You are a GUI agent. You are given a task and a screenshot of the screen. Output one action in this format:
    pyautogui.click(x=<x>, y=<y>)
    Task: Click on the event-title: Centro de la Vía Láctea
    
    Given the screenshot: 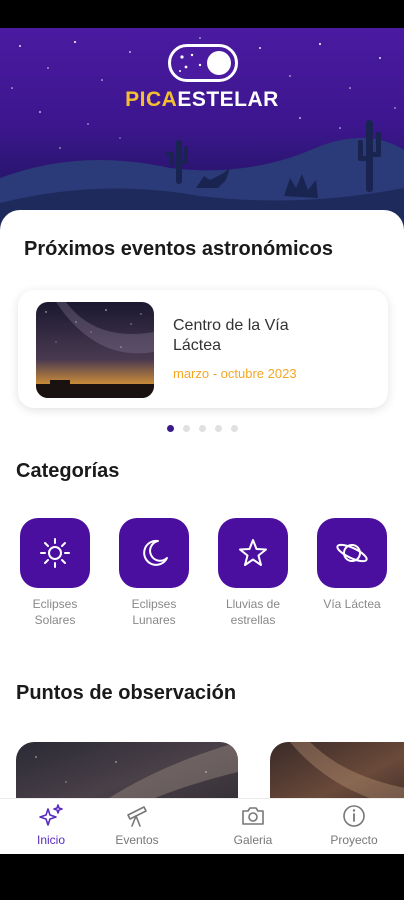 What is the action you would take?
    pyautogui.click(x=231, y=335)
    